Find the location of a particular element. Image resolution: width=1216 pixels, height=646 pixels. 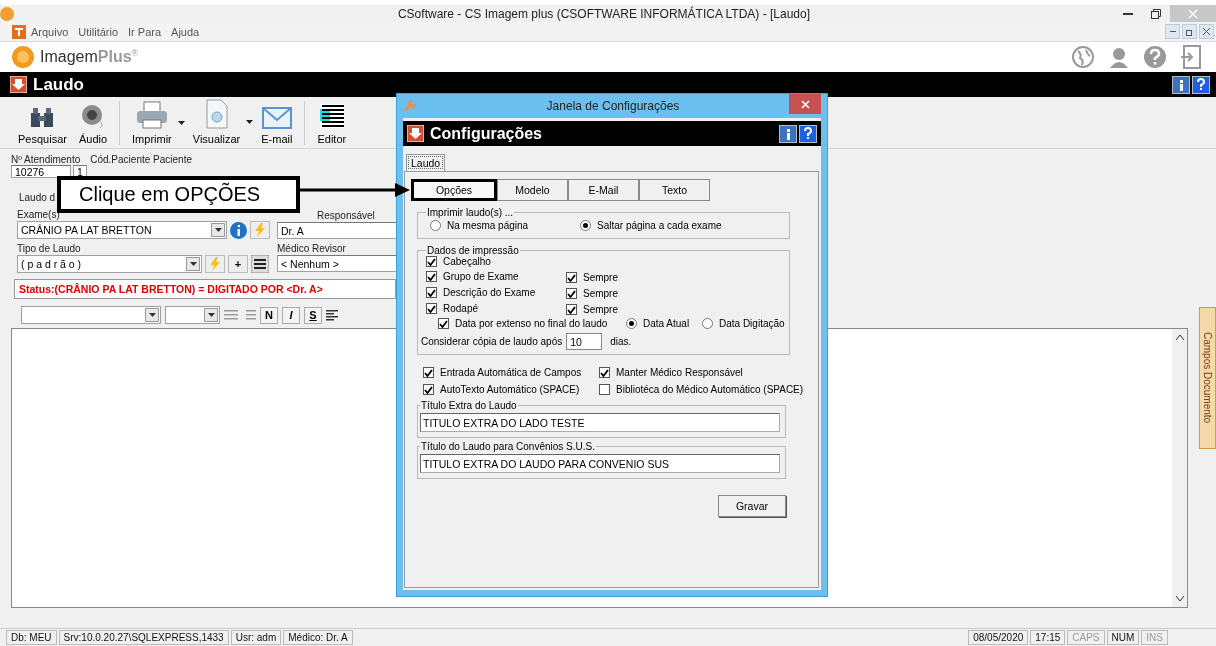

envelope-icon is located at coordinates (276, 118).